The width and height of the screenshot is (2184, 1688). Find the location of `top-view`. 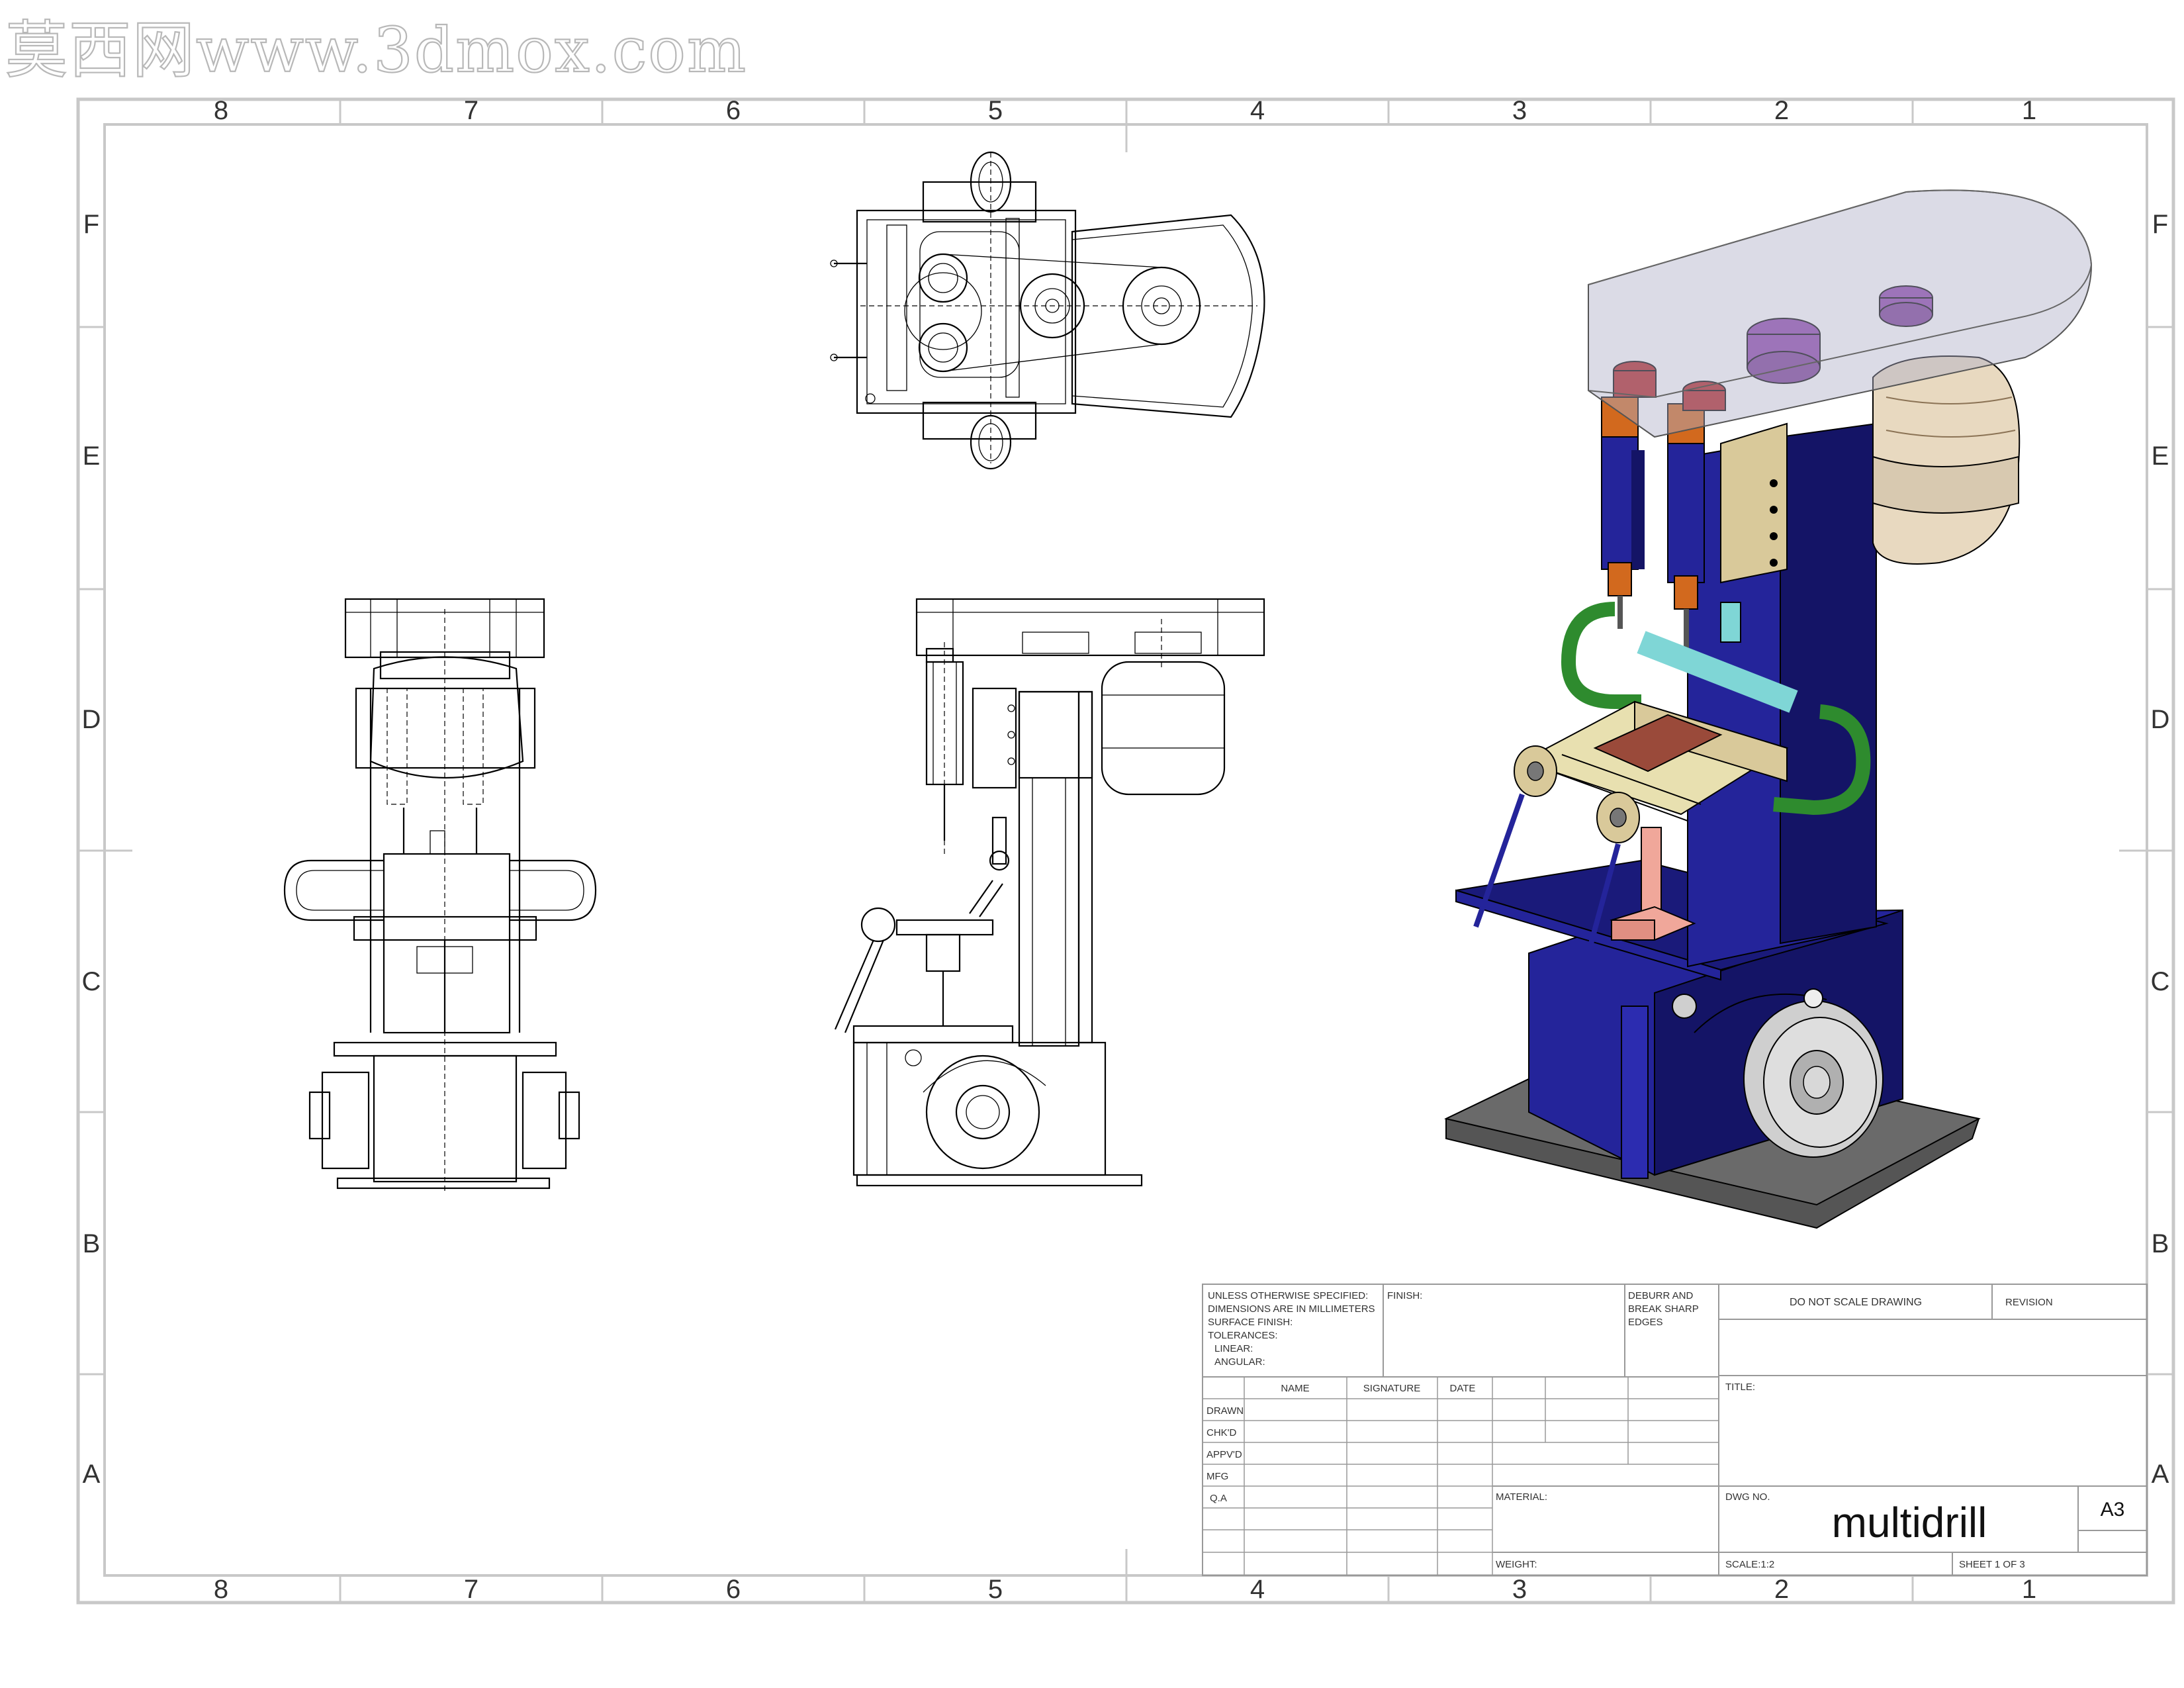

top-view is located at coordinates (1047, 310).